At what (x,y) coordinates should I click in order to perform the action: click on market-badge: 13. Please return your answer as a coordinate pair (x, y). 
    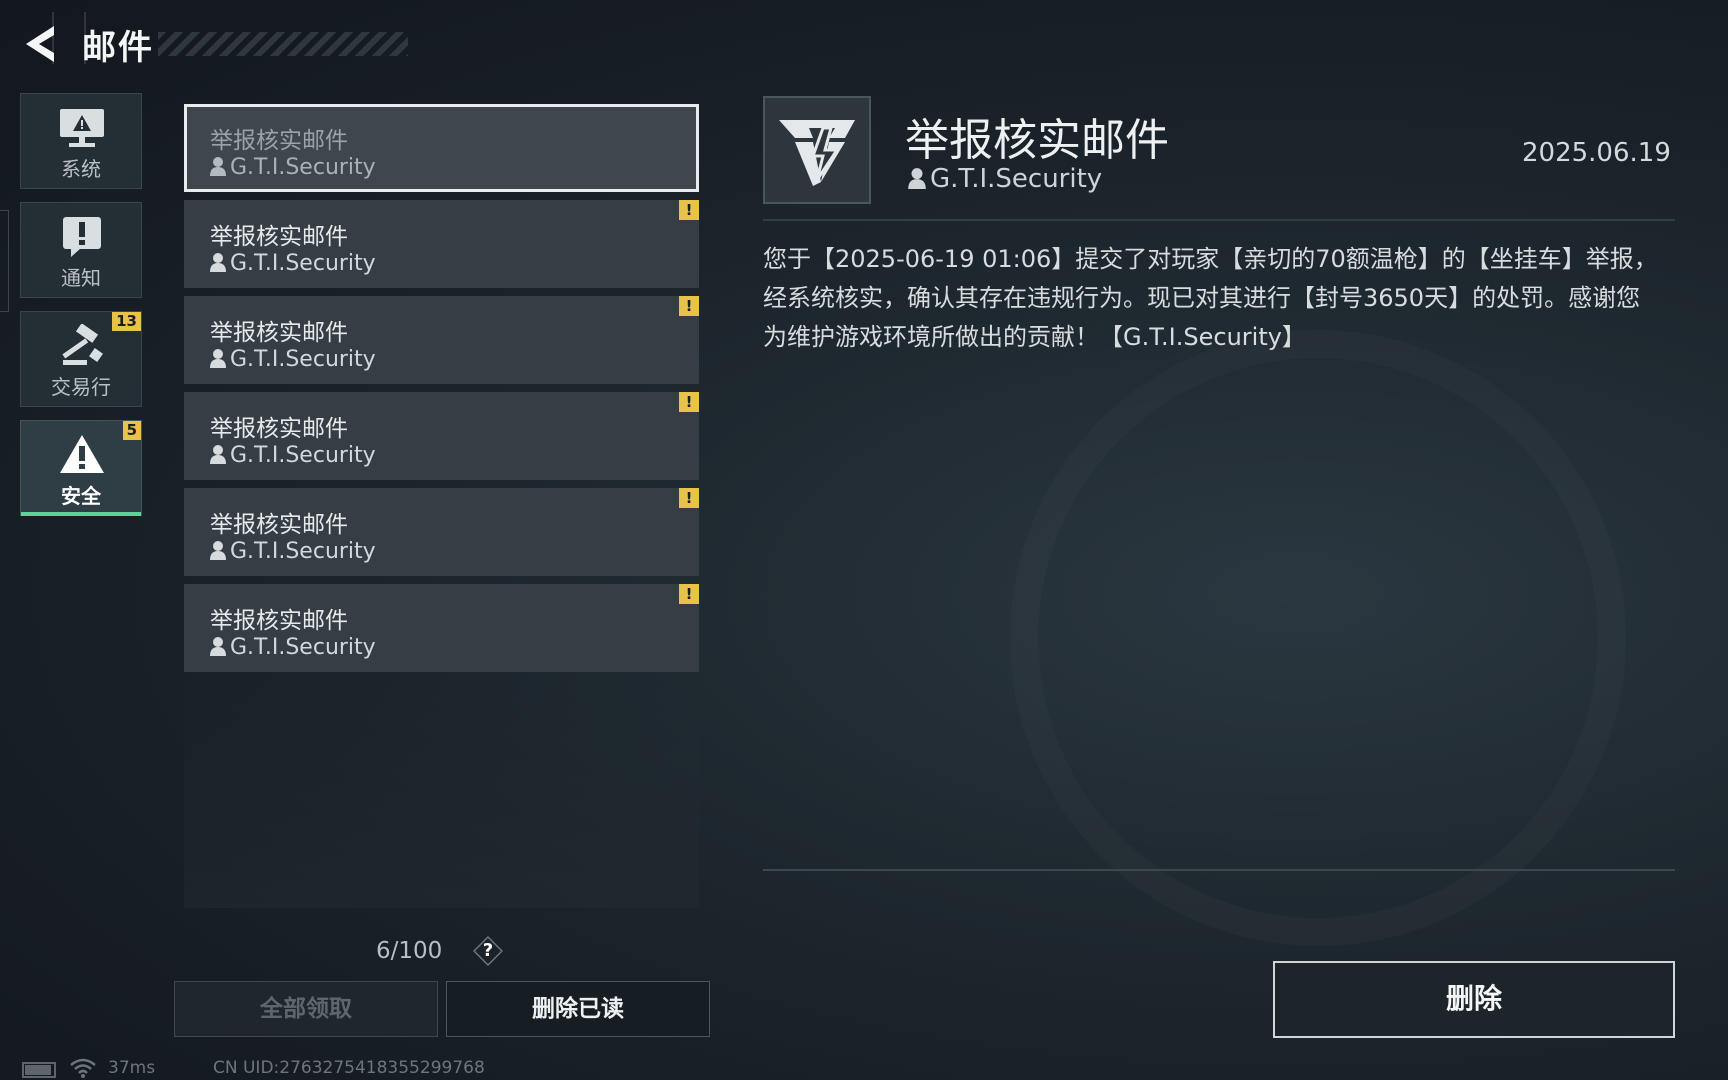
    Looking at the image, I should click on (126, 321).